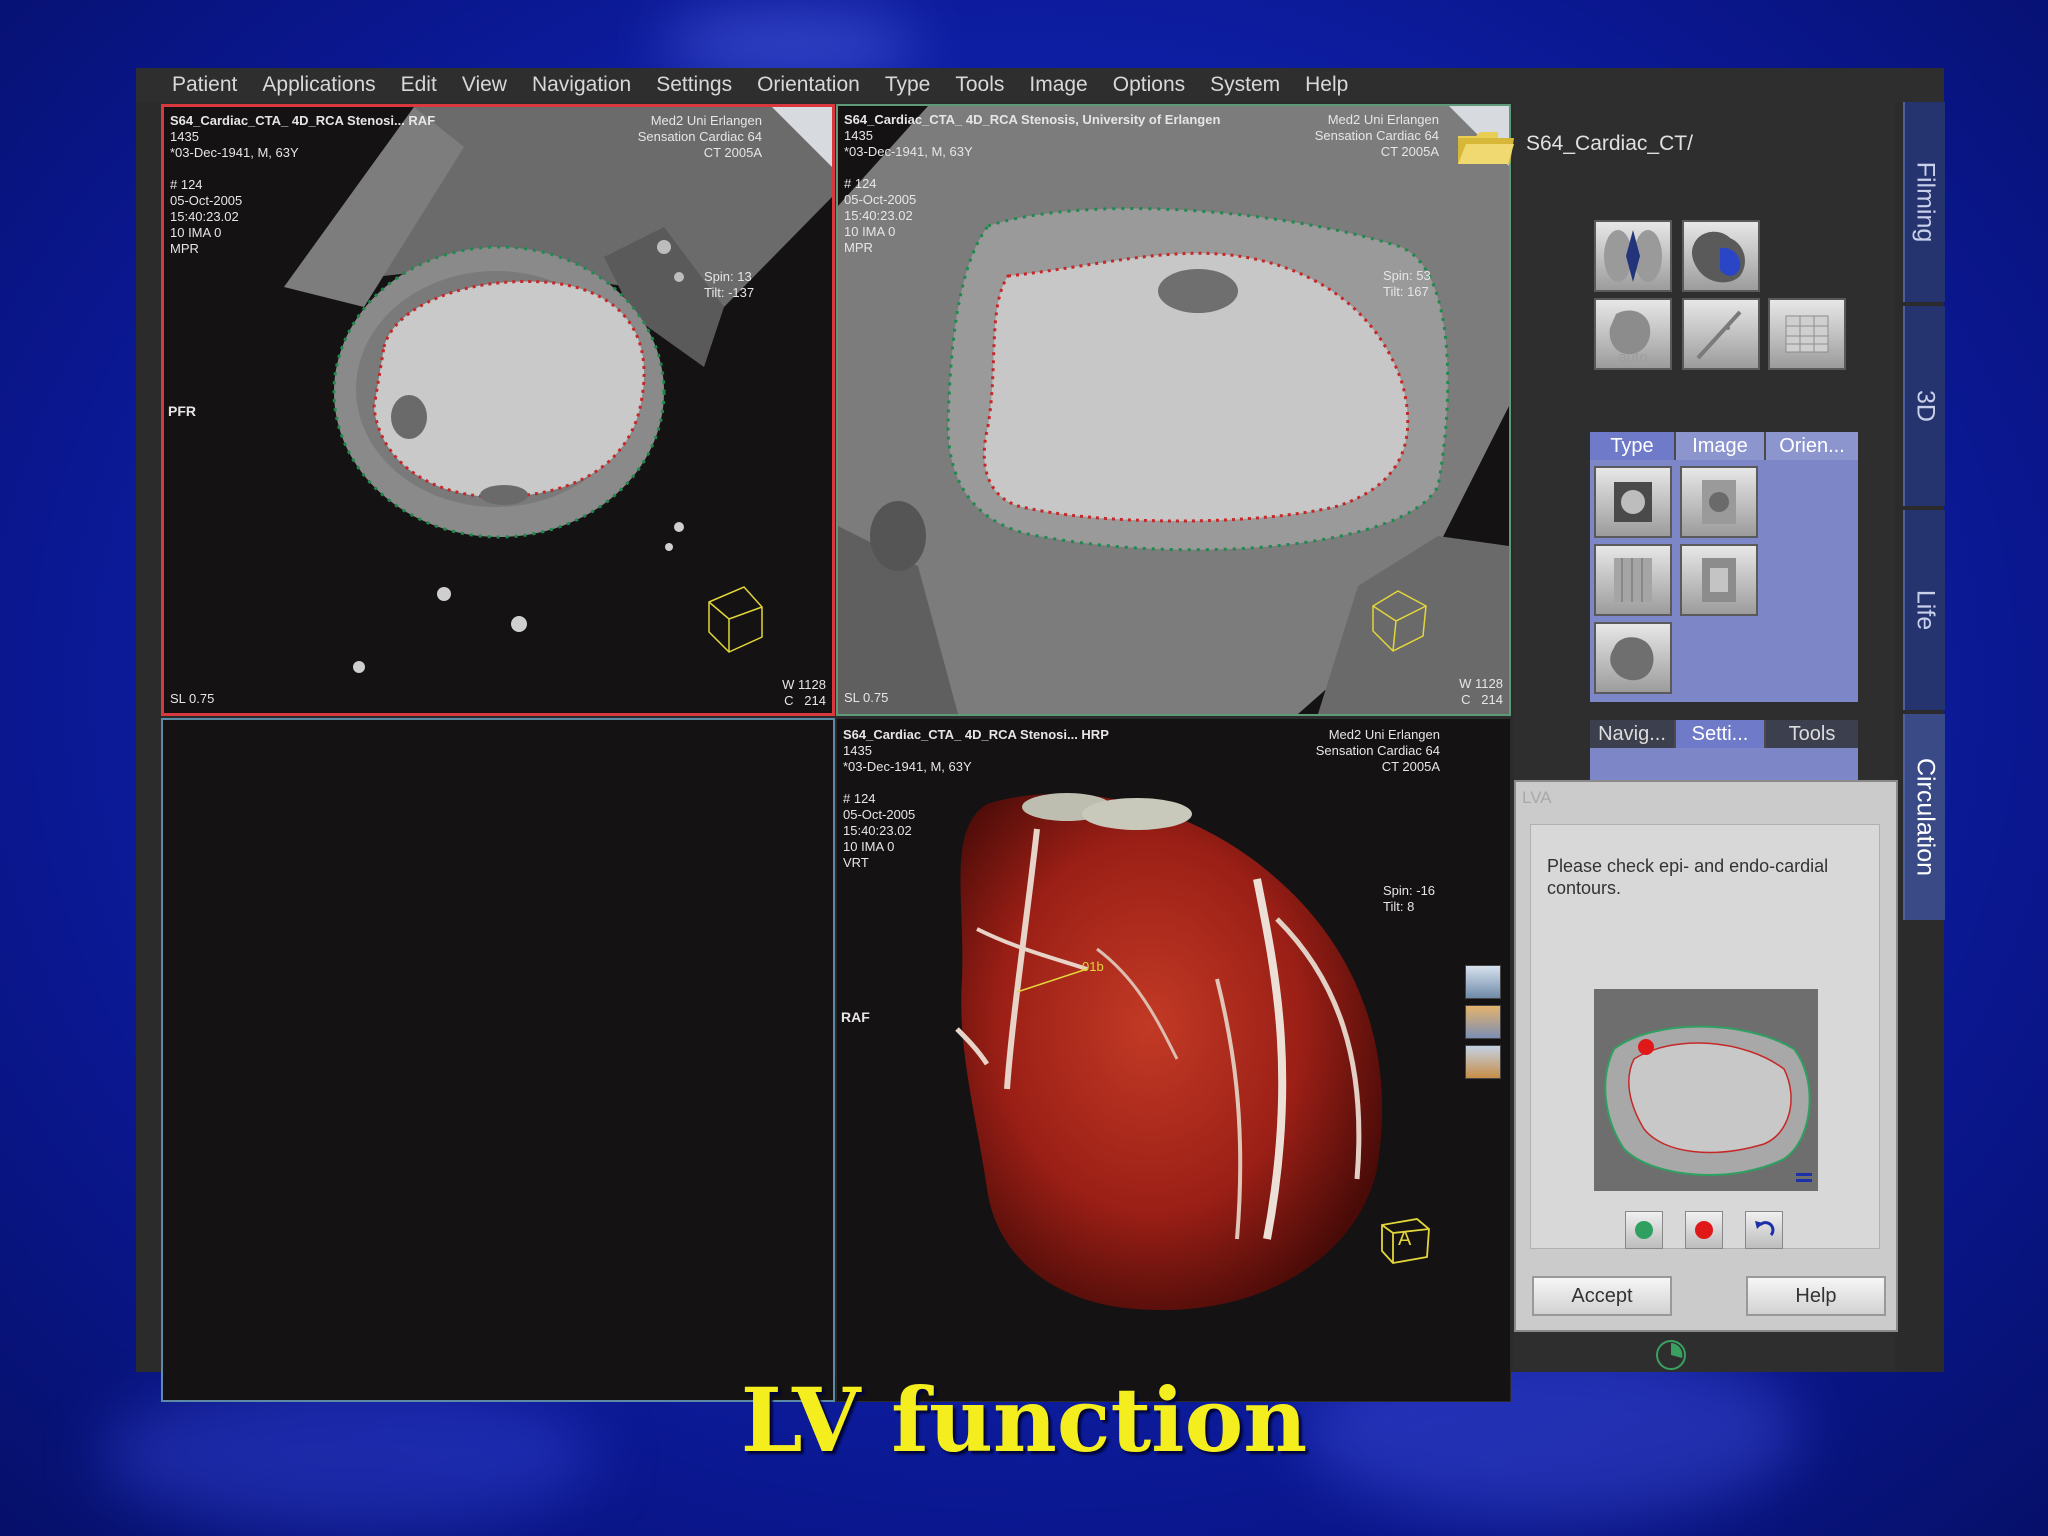  I want to click on menu-type: Type, so click(908, 85).